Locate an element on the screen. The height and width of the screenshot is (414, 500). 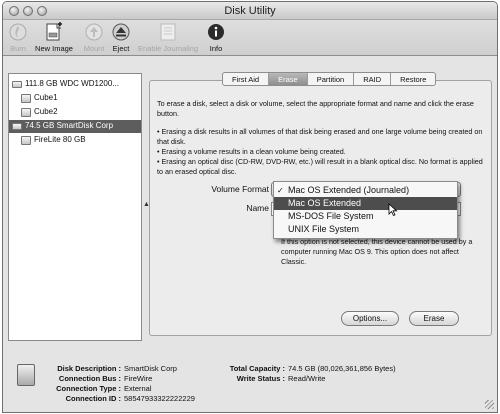
format-option-msdos: MS-DOS File System is located at coordinates (365, 216).